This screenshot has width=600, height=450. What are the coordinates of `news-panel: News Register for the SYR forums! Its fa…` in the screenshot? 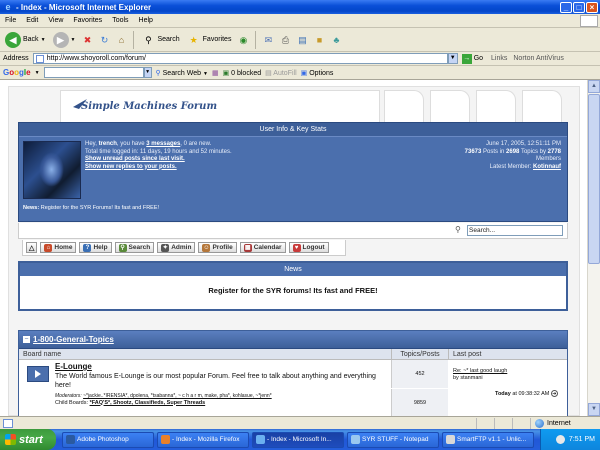 It's located at (293, 286).